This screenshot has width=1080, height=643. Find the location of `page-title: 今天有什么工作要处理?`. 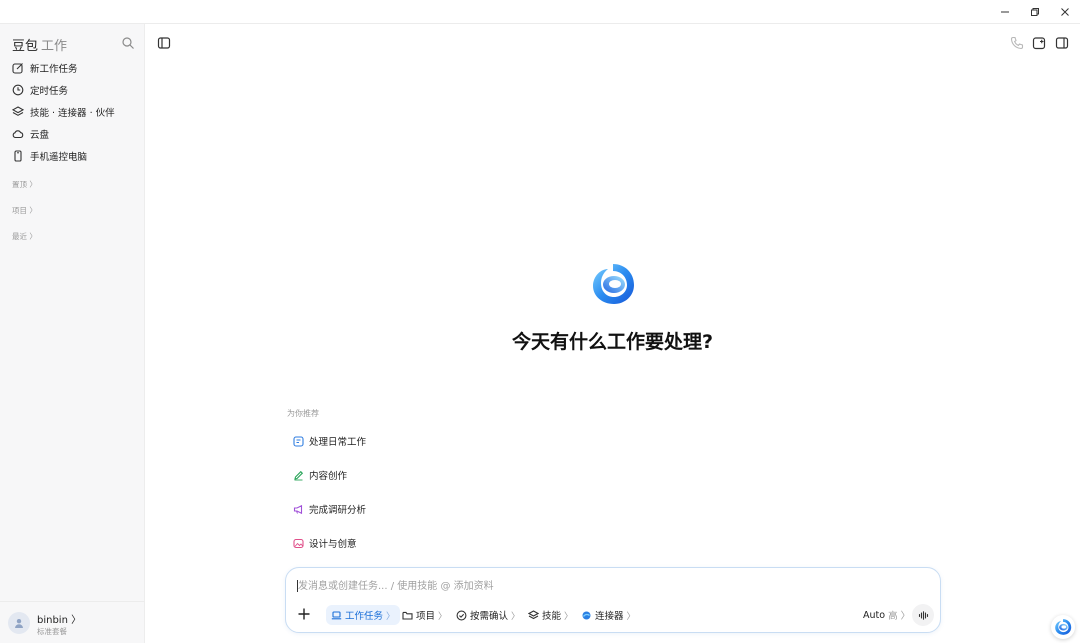

page-title: 今天有什么工作要处理? is located at coordinates (612, 342).